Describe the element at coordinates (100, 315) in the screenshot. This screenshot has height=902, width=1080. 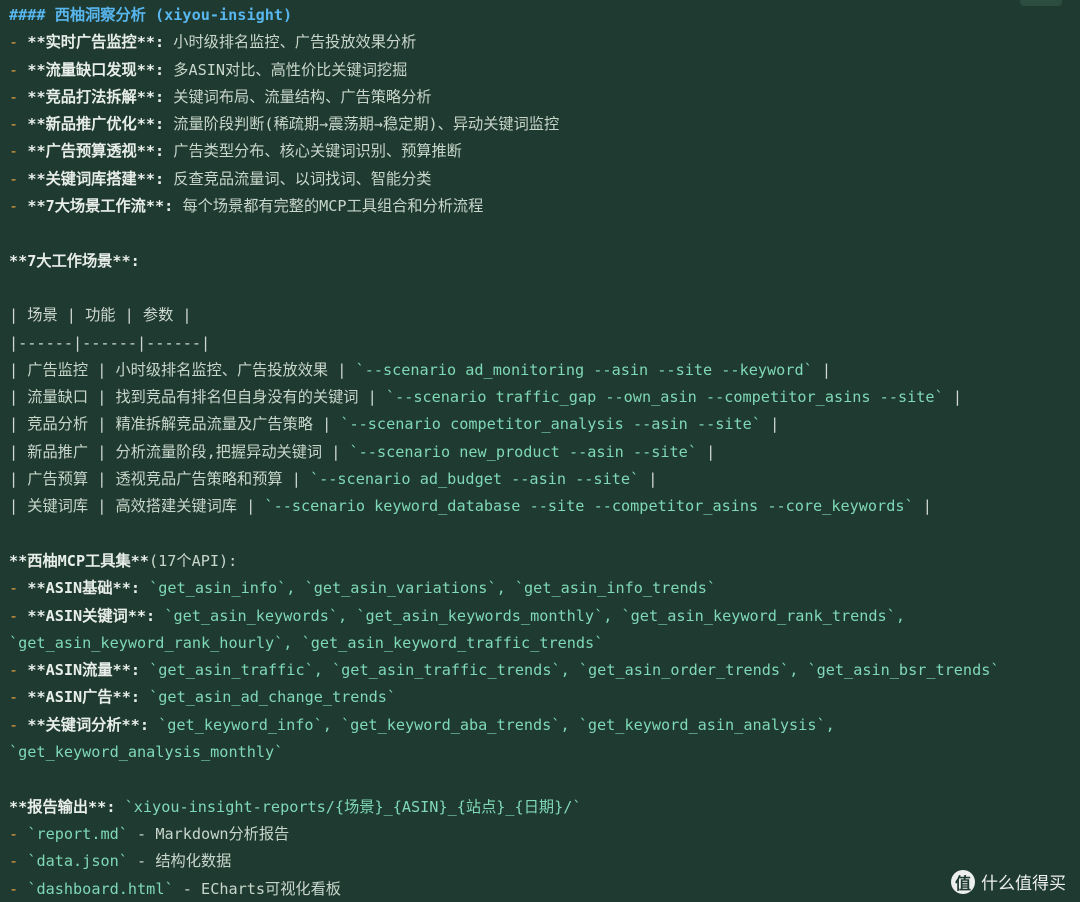
I see `table-header-text: | 场景 | 功能 | 参数 |` at that location.